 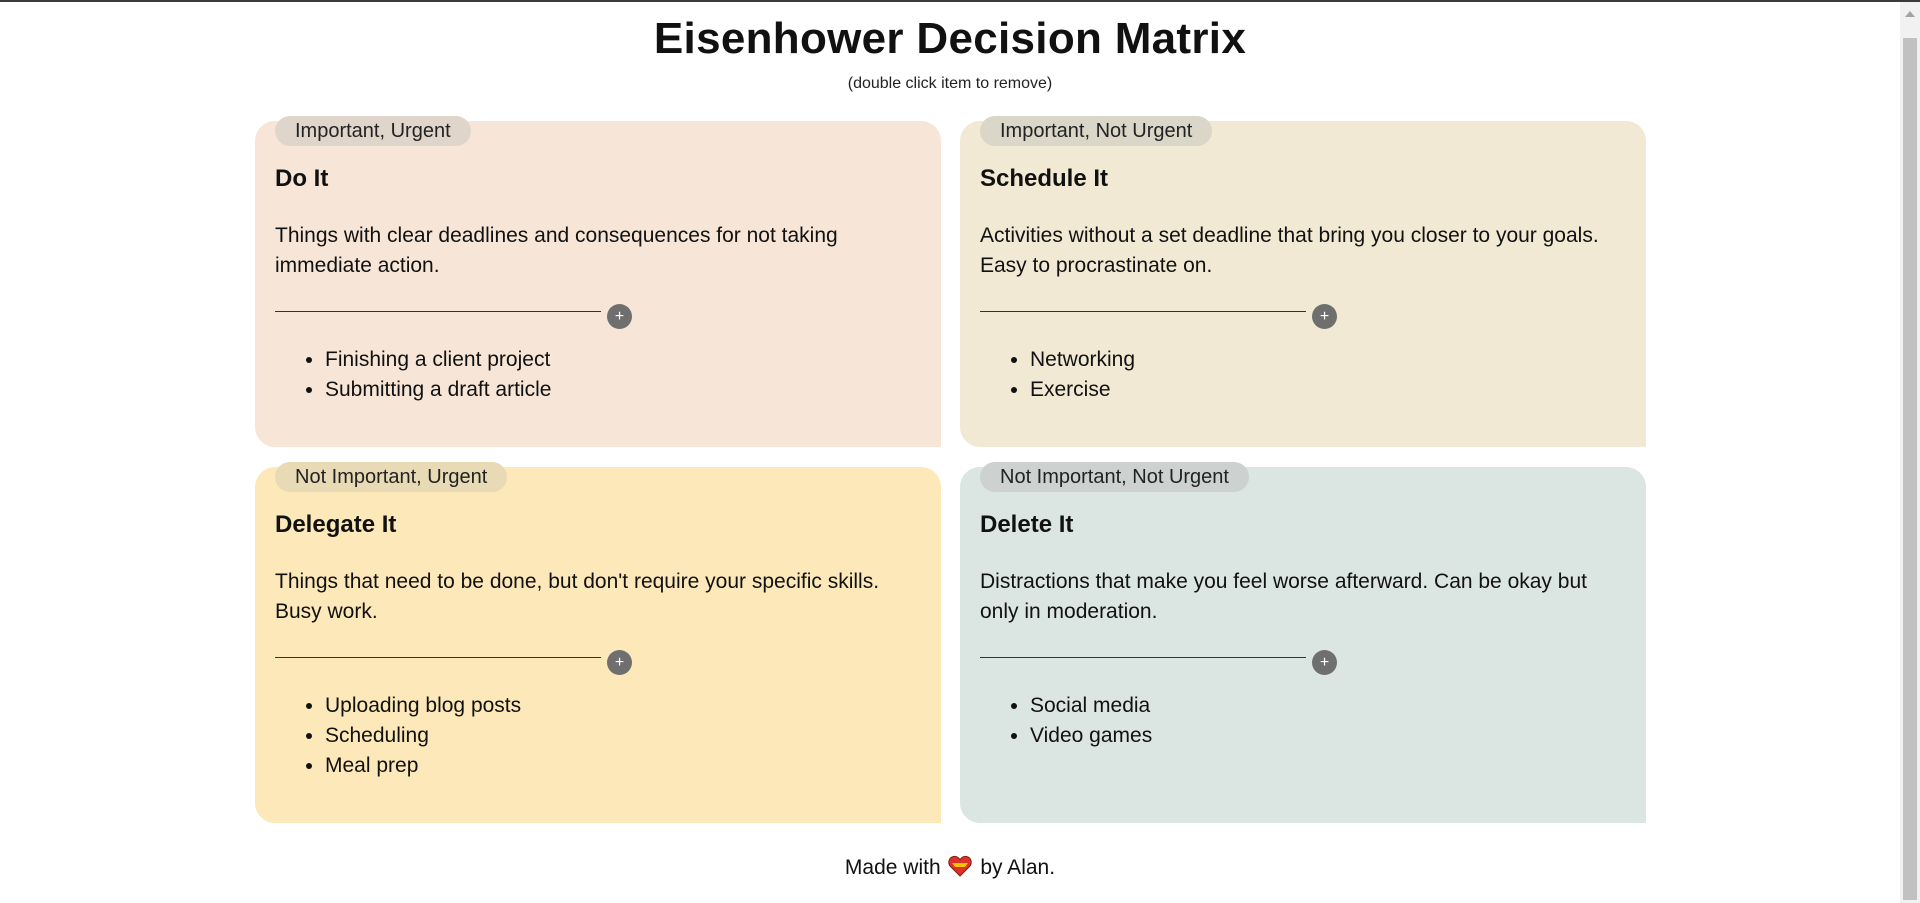 I want to click on item-list: Networking Exercise, so click(x=1057, y=375).